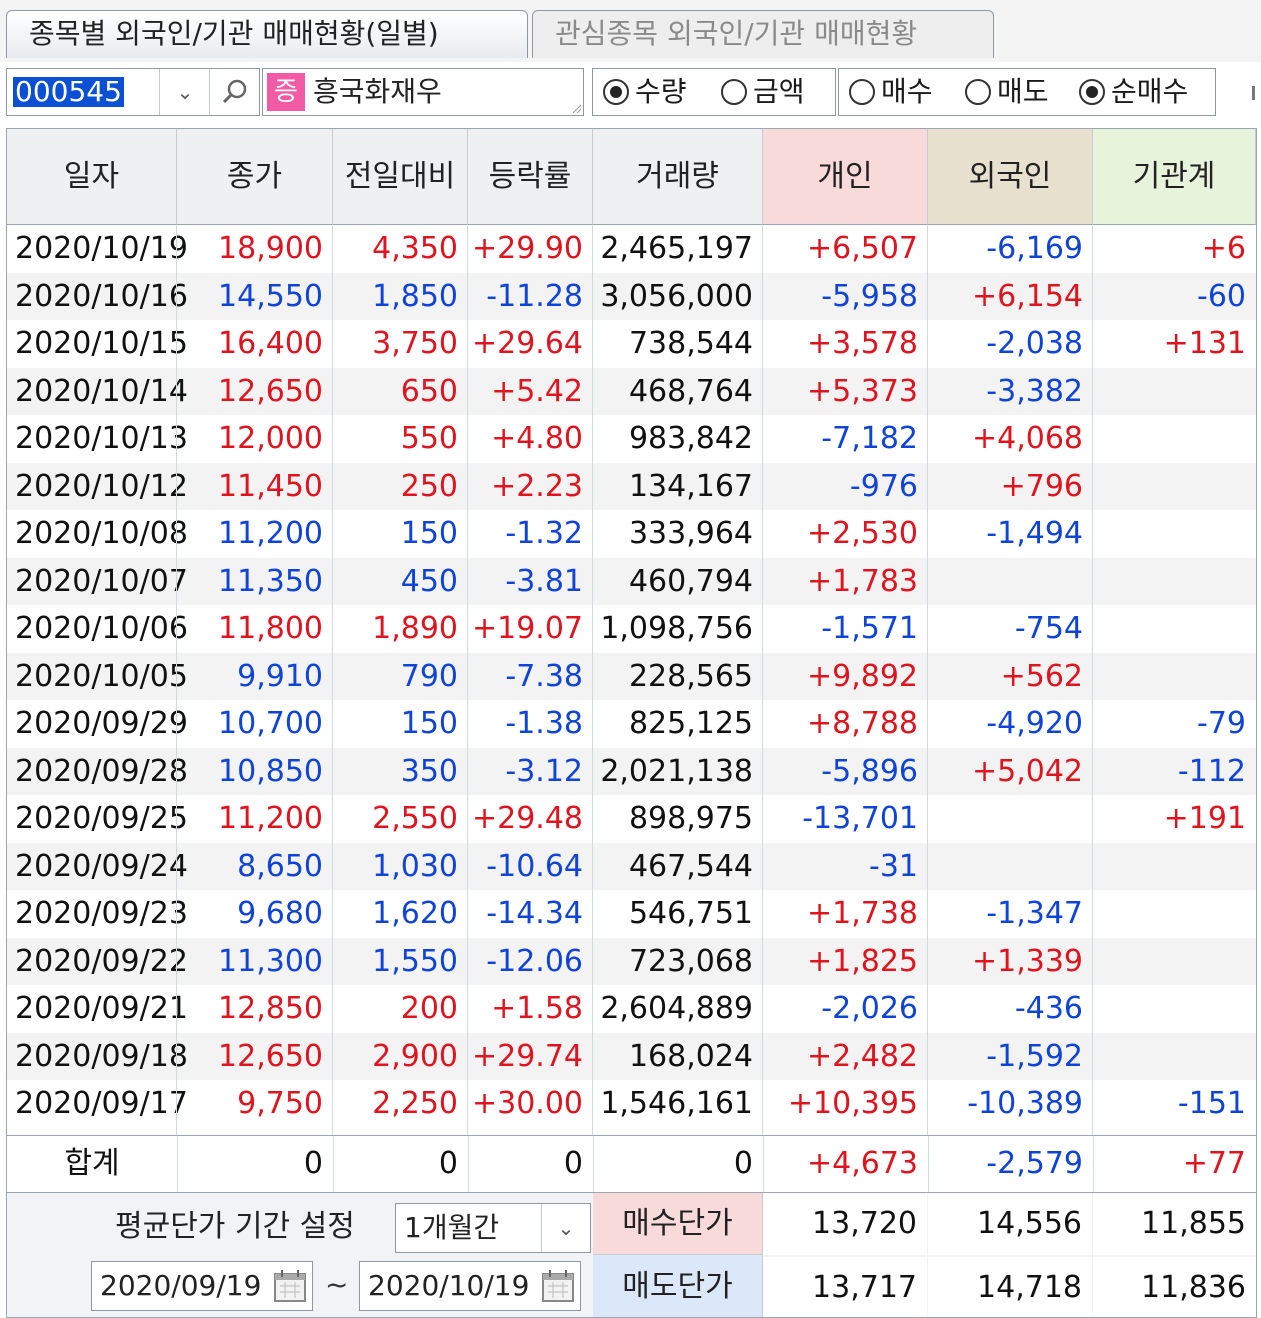  Describe the element at coordinates (527, 1056) in the screenshot. I see `cell-rate: +29.74` at that location.